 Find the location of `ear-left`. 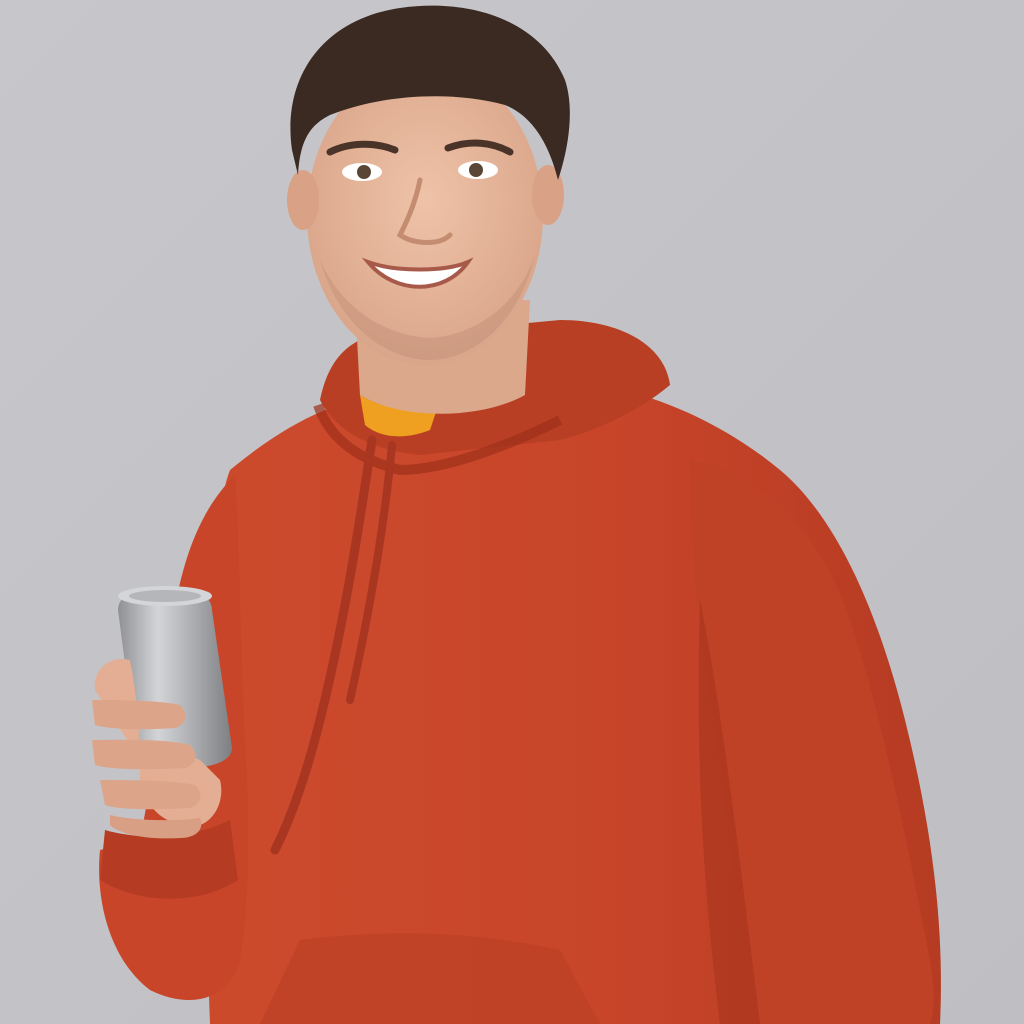

ear-left is located at coordinates (303, 200).